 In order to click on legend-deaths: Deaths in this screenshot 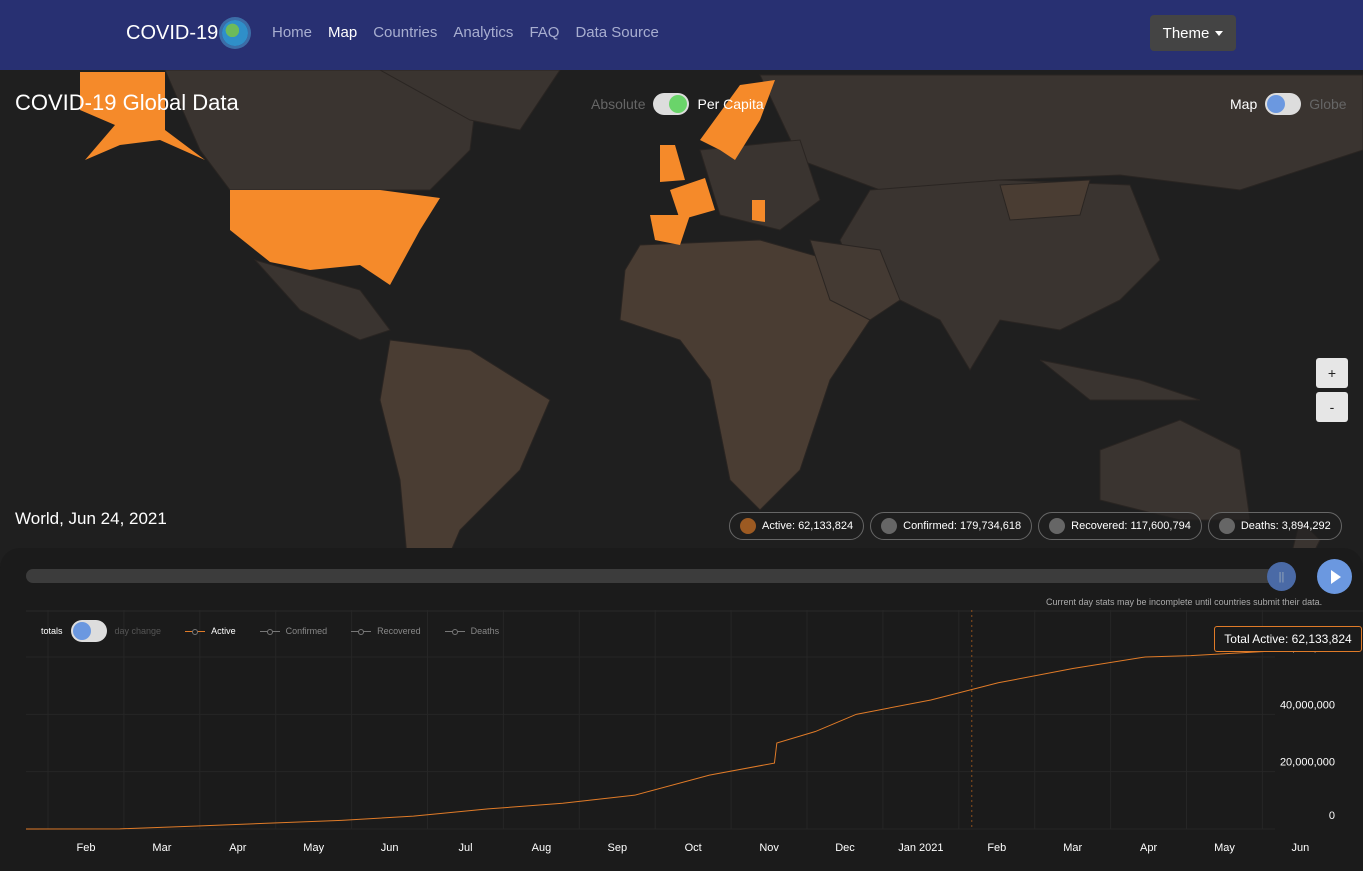, I will do `click(472, 631)`.